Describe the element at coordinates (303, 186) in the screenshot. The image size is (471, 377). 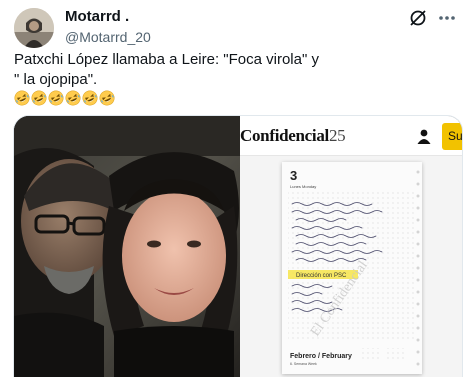
I see `agenda-day-name: Lunes Monday` at that location.